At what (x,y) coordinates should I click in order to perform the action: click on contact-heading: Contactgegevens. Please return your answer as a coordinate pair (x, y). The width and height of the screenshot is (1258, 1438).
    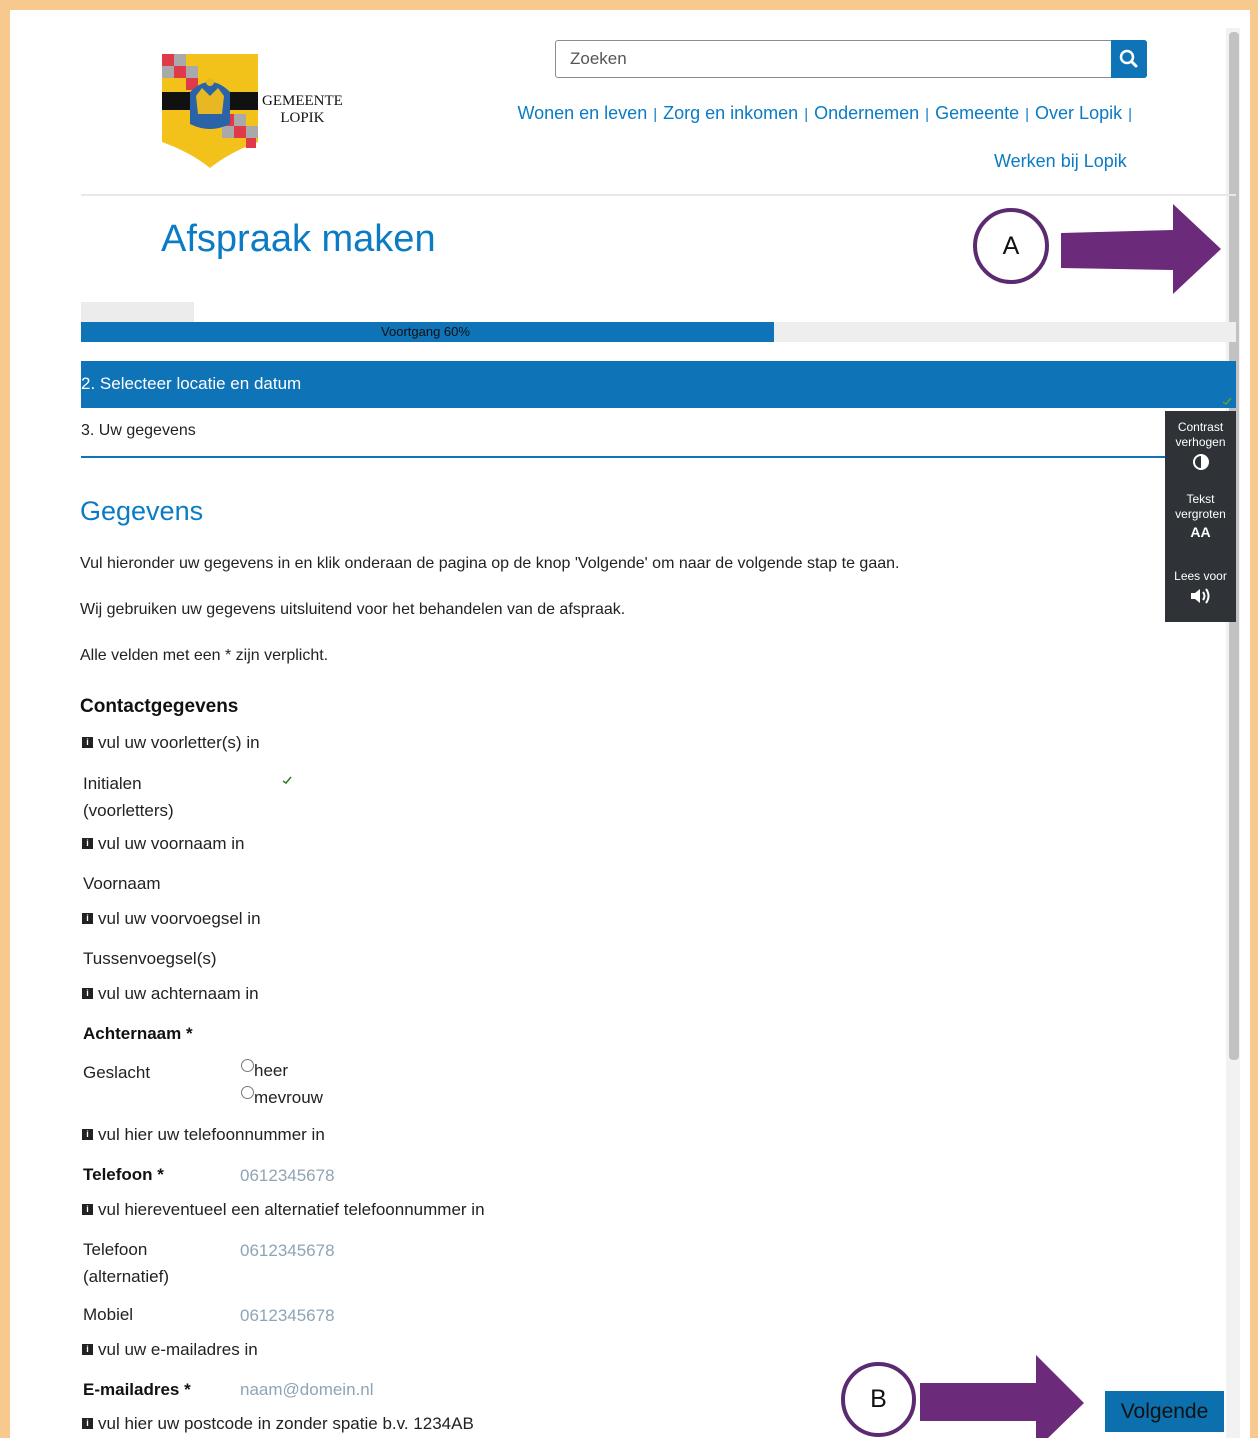
    Looking at the image, I should click on (159, 706).